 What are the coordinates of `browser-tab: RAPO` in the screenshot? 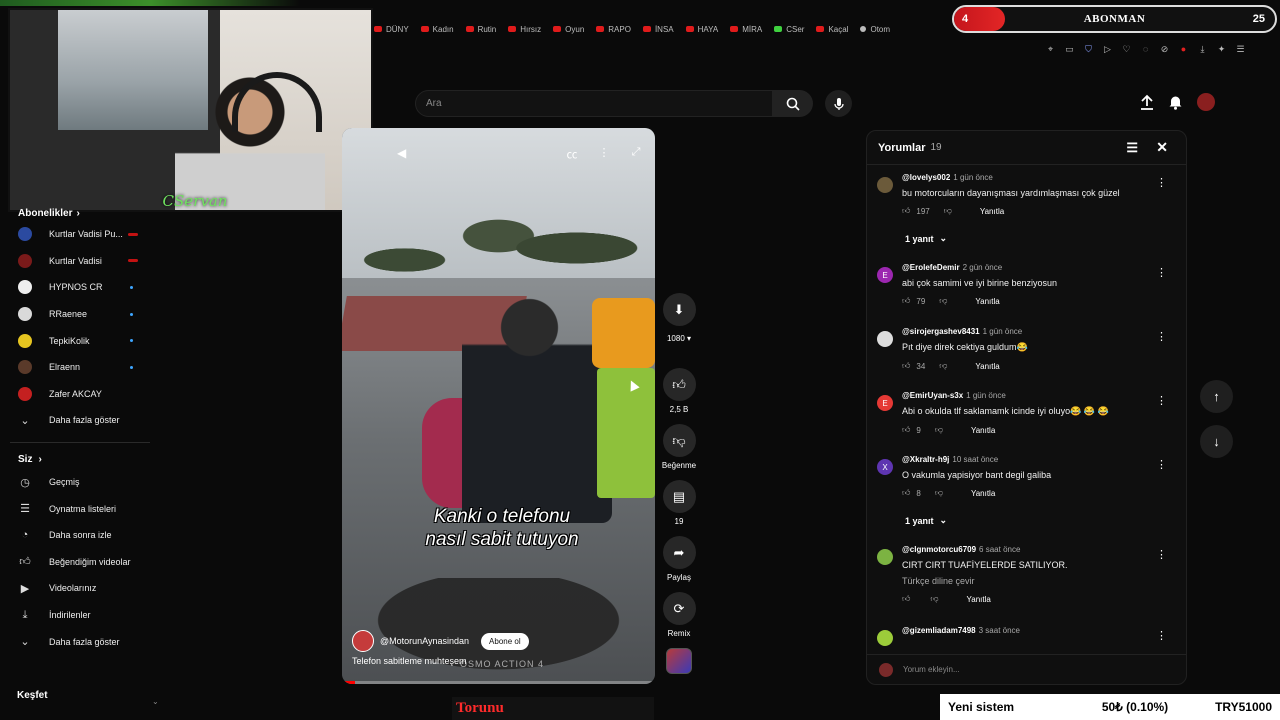 It's located at (613, 29).